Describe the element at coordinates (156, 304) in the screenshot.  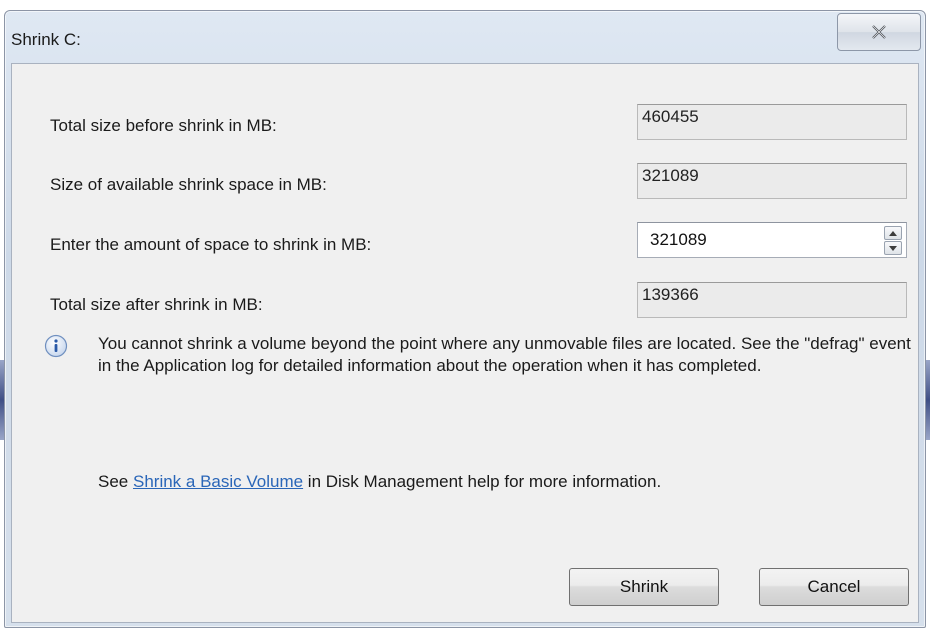
I see `total-after-label: Total size after shrink in MB:` at that location.